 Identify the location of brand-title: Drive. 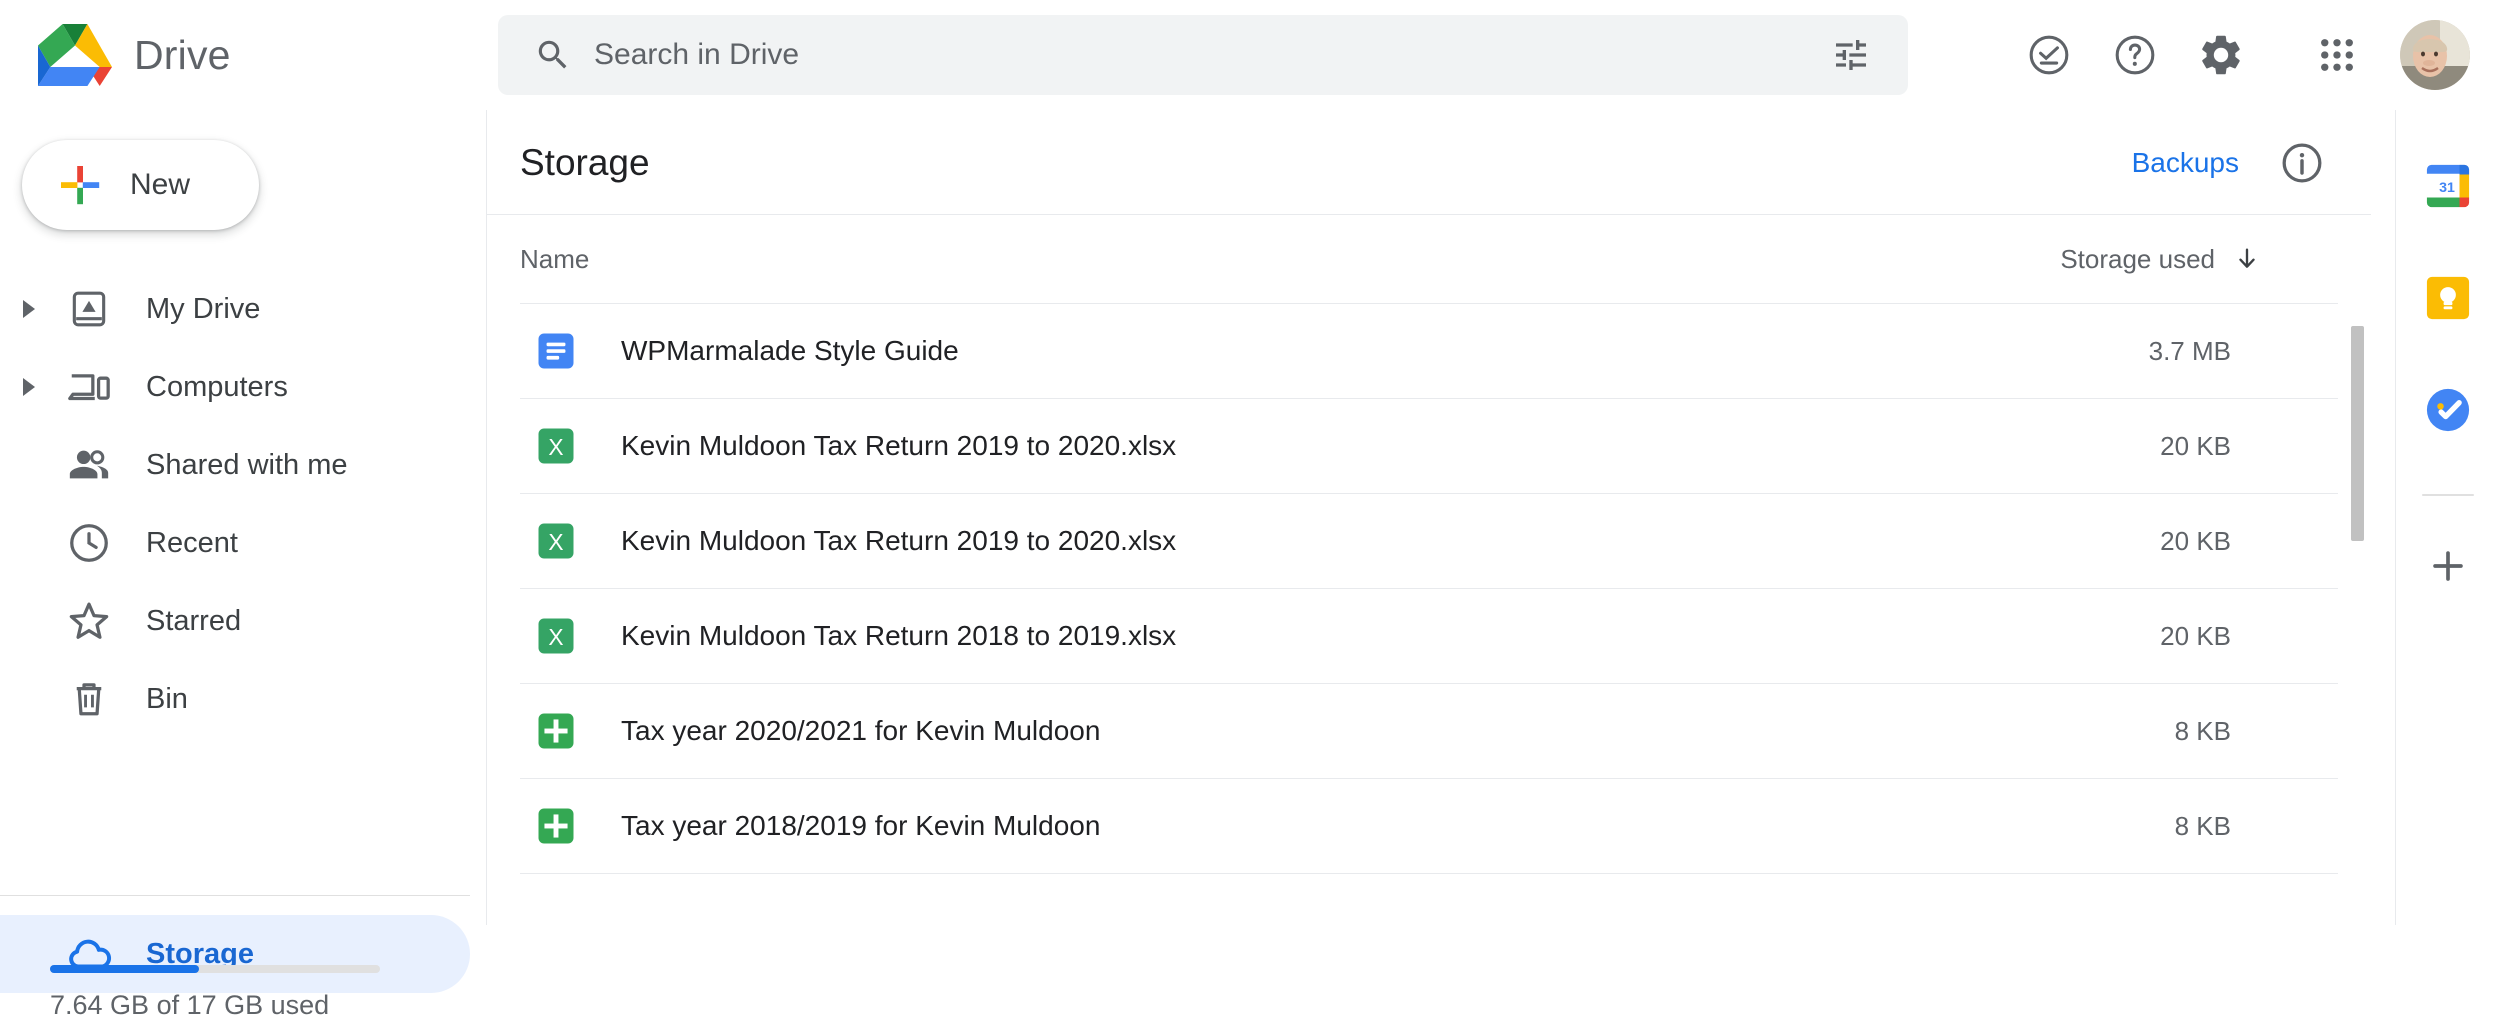
(182, 54).